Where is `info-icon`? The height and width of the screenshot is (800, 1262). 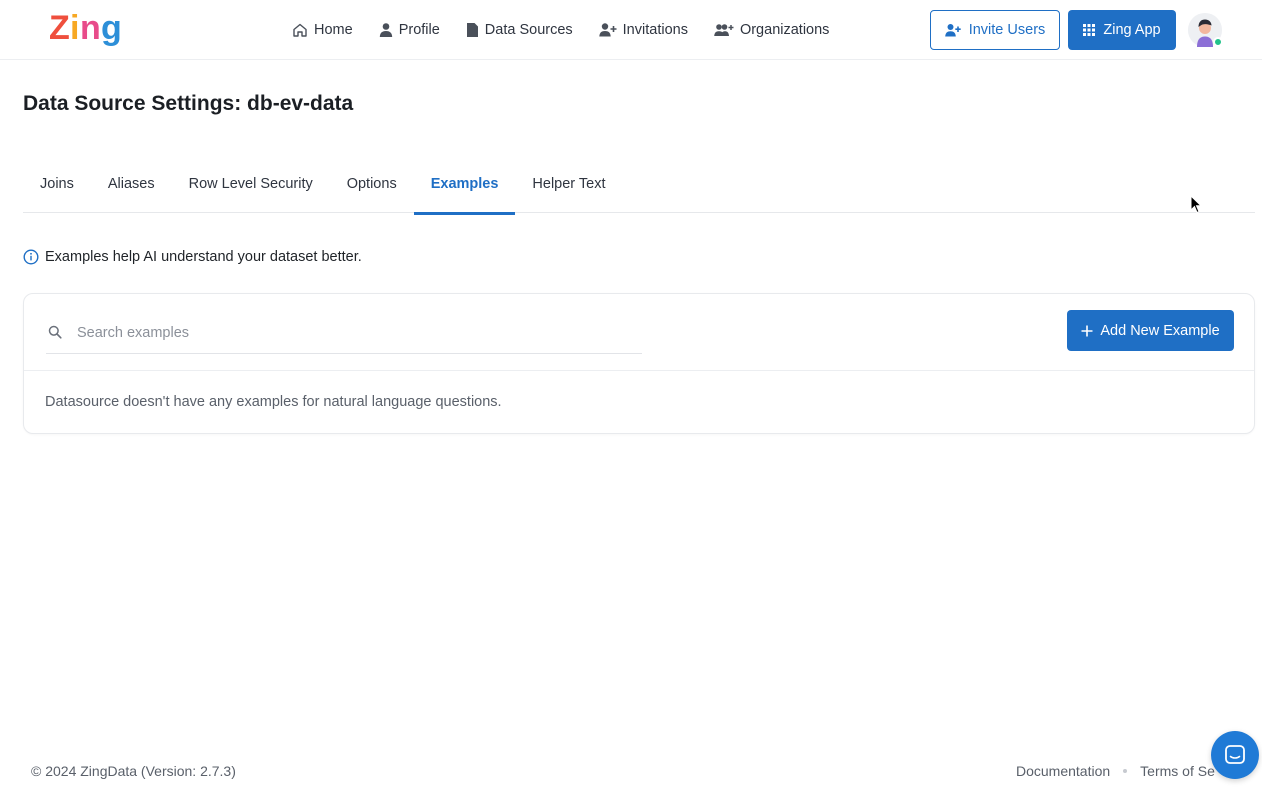
info-icon is located at coordinates (31, 257).